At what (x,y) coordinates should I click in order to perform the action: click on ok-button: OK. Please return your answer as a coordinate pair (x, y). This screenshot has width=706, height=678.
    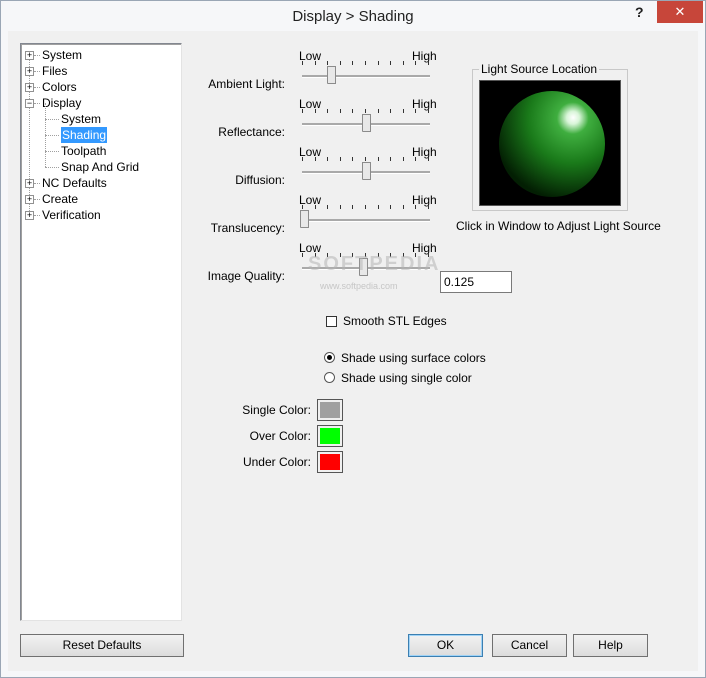
    Looking at the image, I should click on (445, 645).